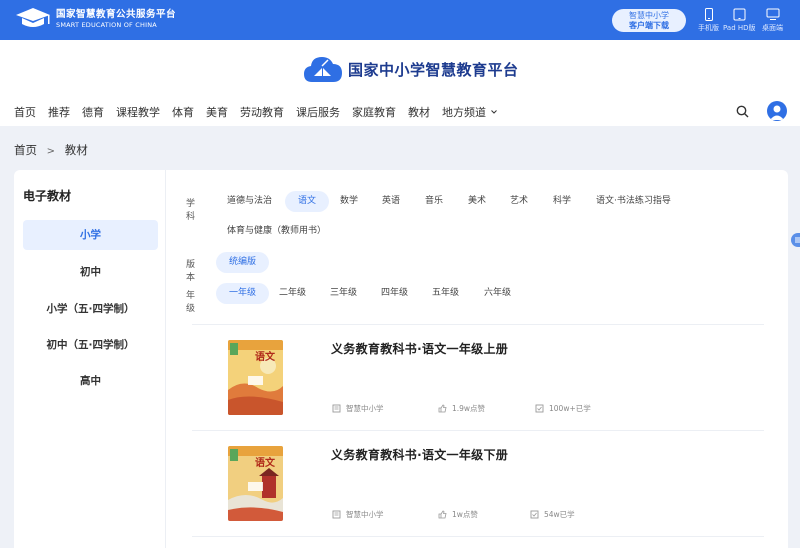 The image size is (800, 548). I want to click on subject-option-chinese: 语文, so click(307, 201).